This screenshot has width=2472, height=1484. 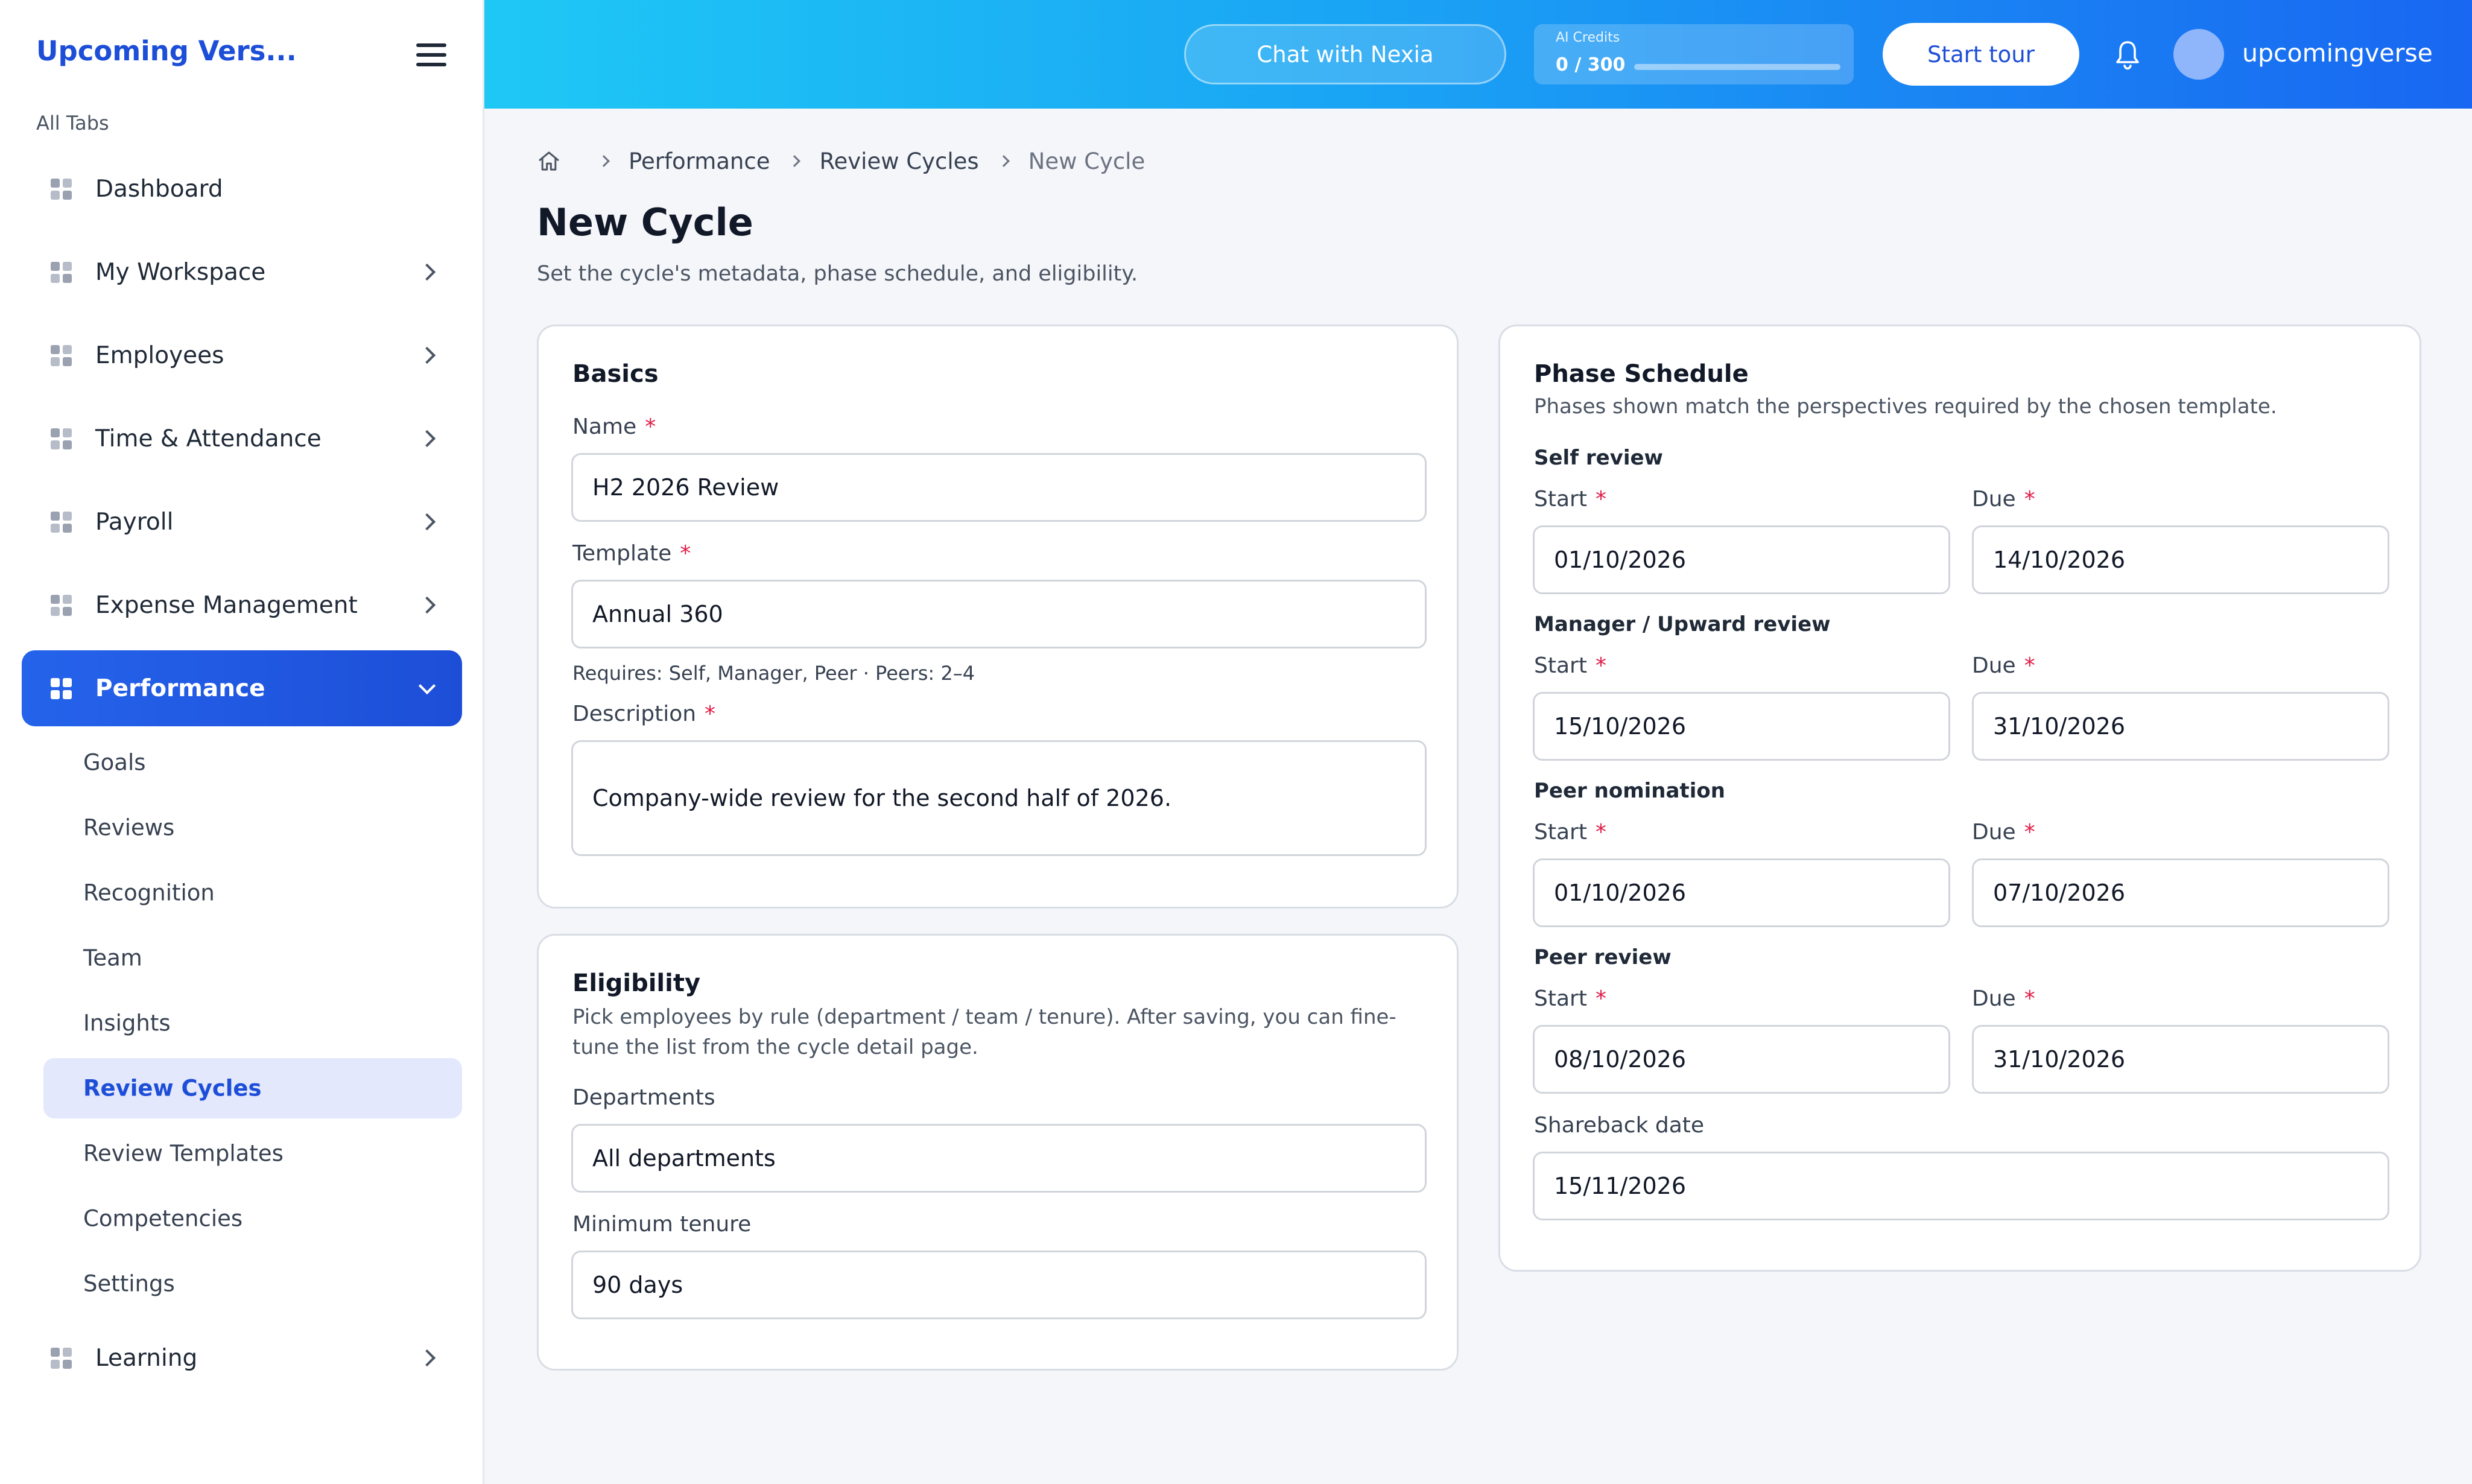 I want to click on sidebar-item-label: Expense Management, so click(x=226, y=605).